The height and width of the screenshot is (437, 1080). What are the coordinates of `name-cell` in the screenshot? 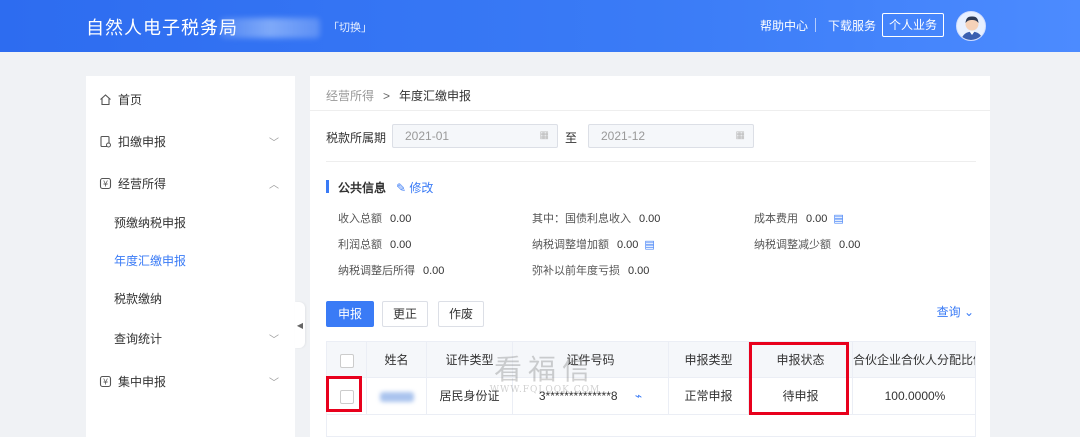 It's located at (397, 396).